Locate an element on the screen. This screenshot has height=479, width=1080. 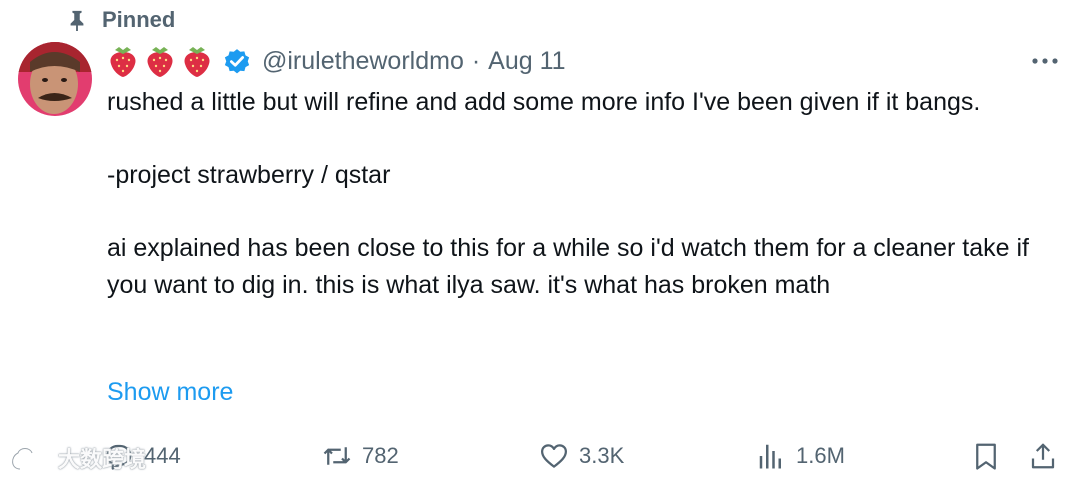
like-count: 3.3K is located at coordinates (602, 455).